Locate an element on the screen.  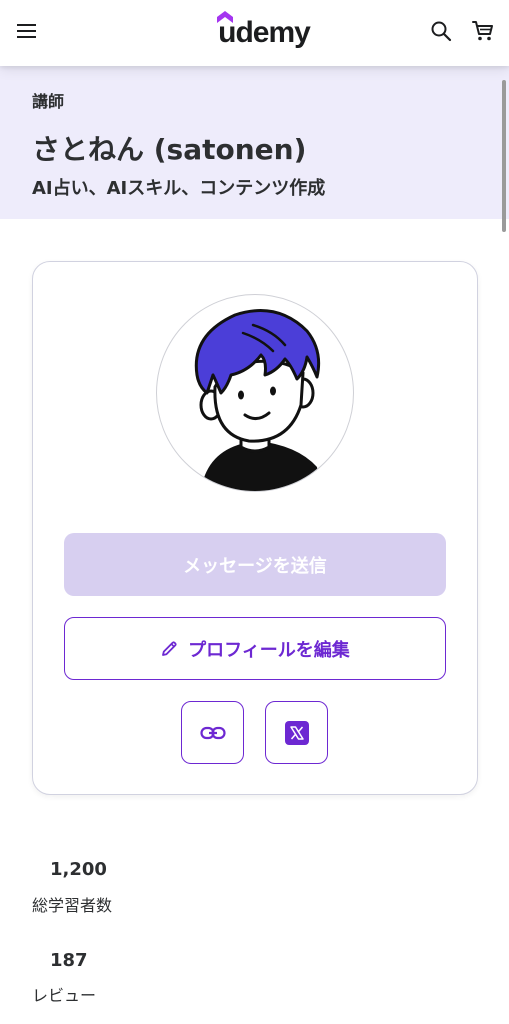
website-link-button is located at coordinates (212, 732).